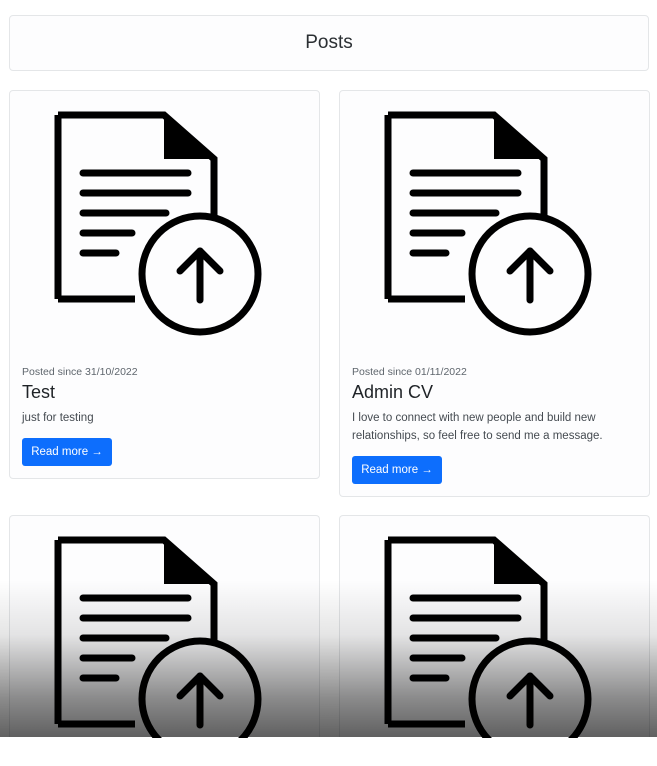  Describe the element at coordinates (80, 372) in the screenshot. I see `post-date: Posted since 31/10/2022` at that location.